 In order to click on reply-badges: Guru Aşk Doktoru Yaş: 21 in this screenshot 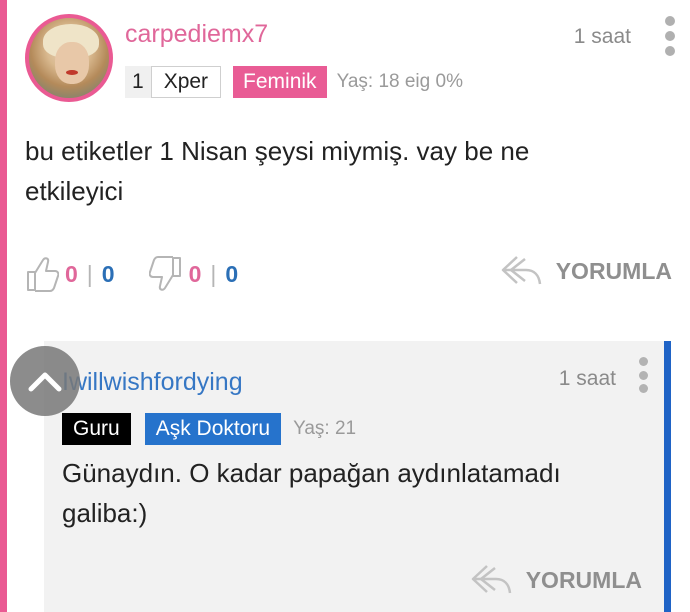, I will do `click(209, 429)`.